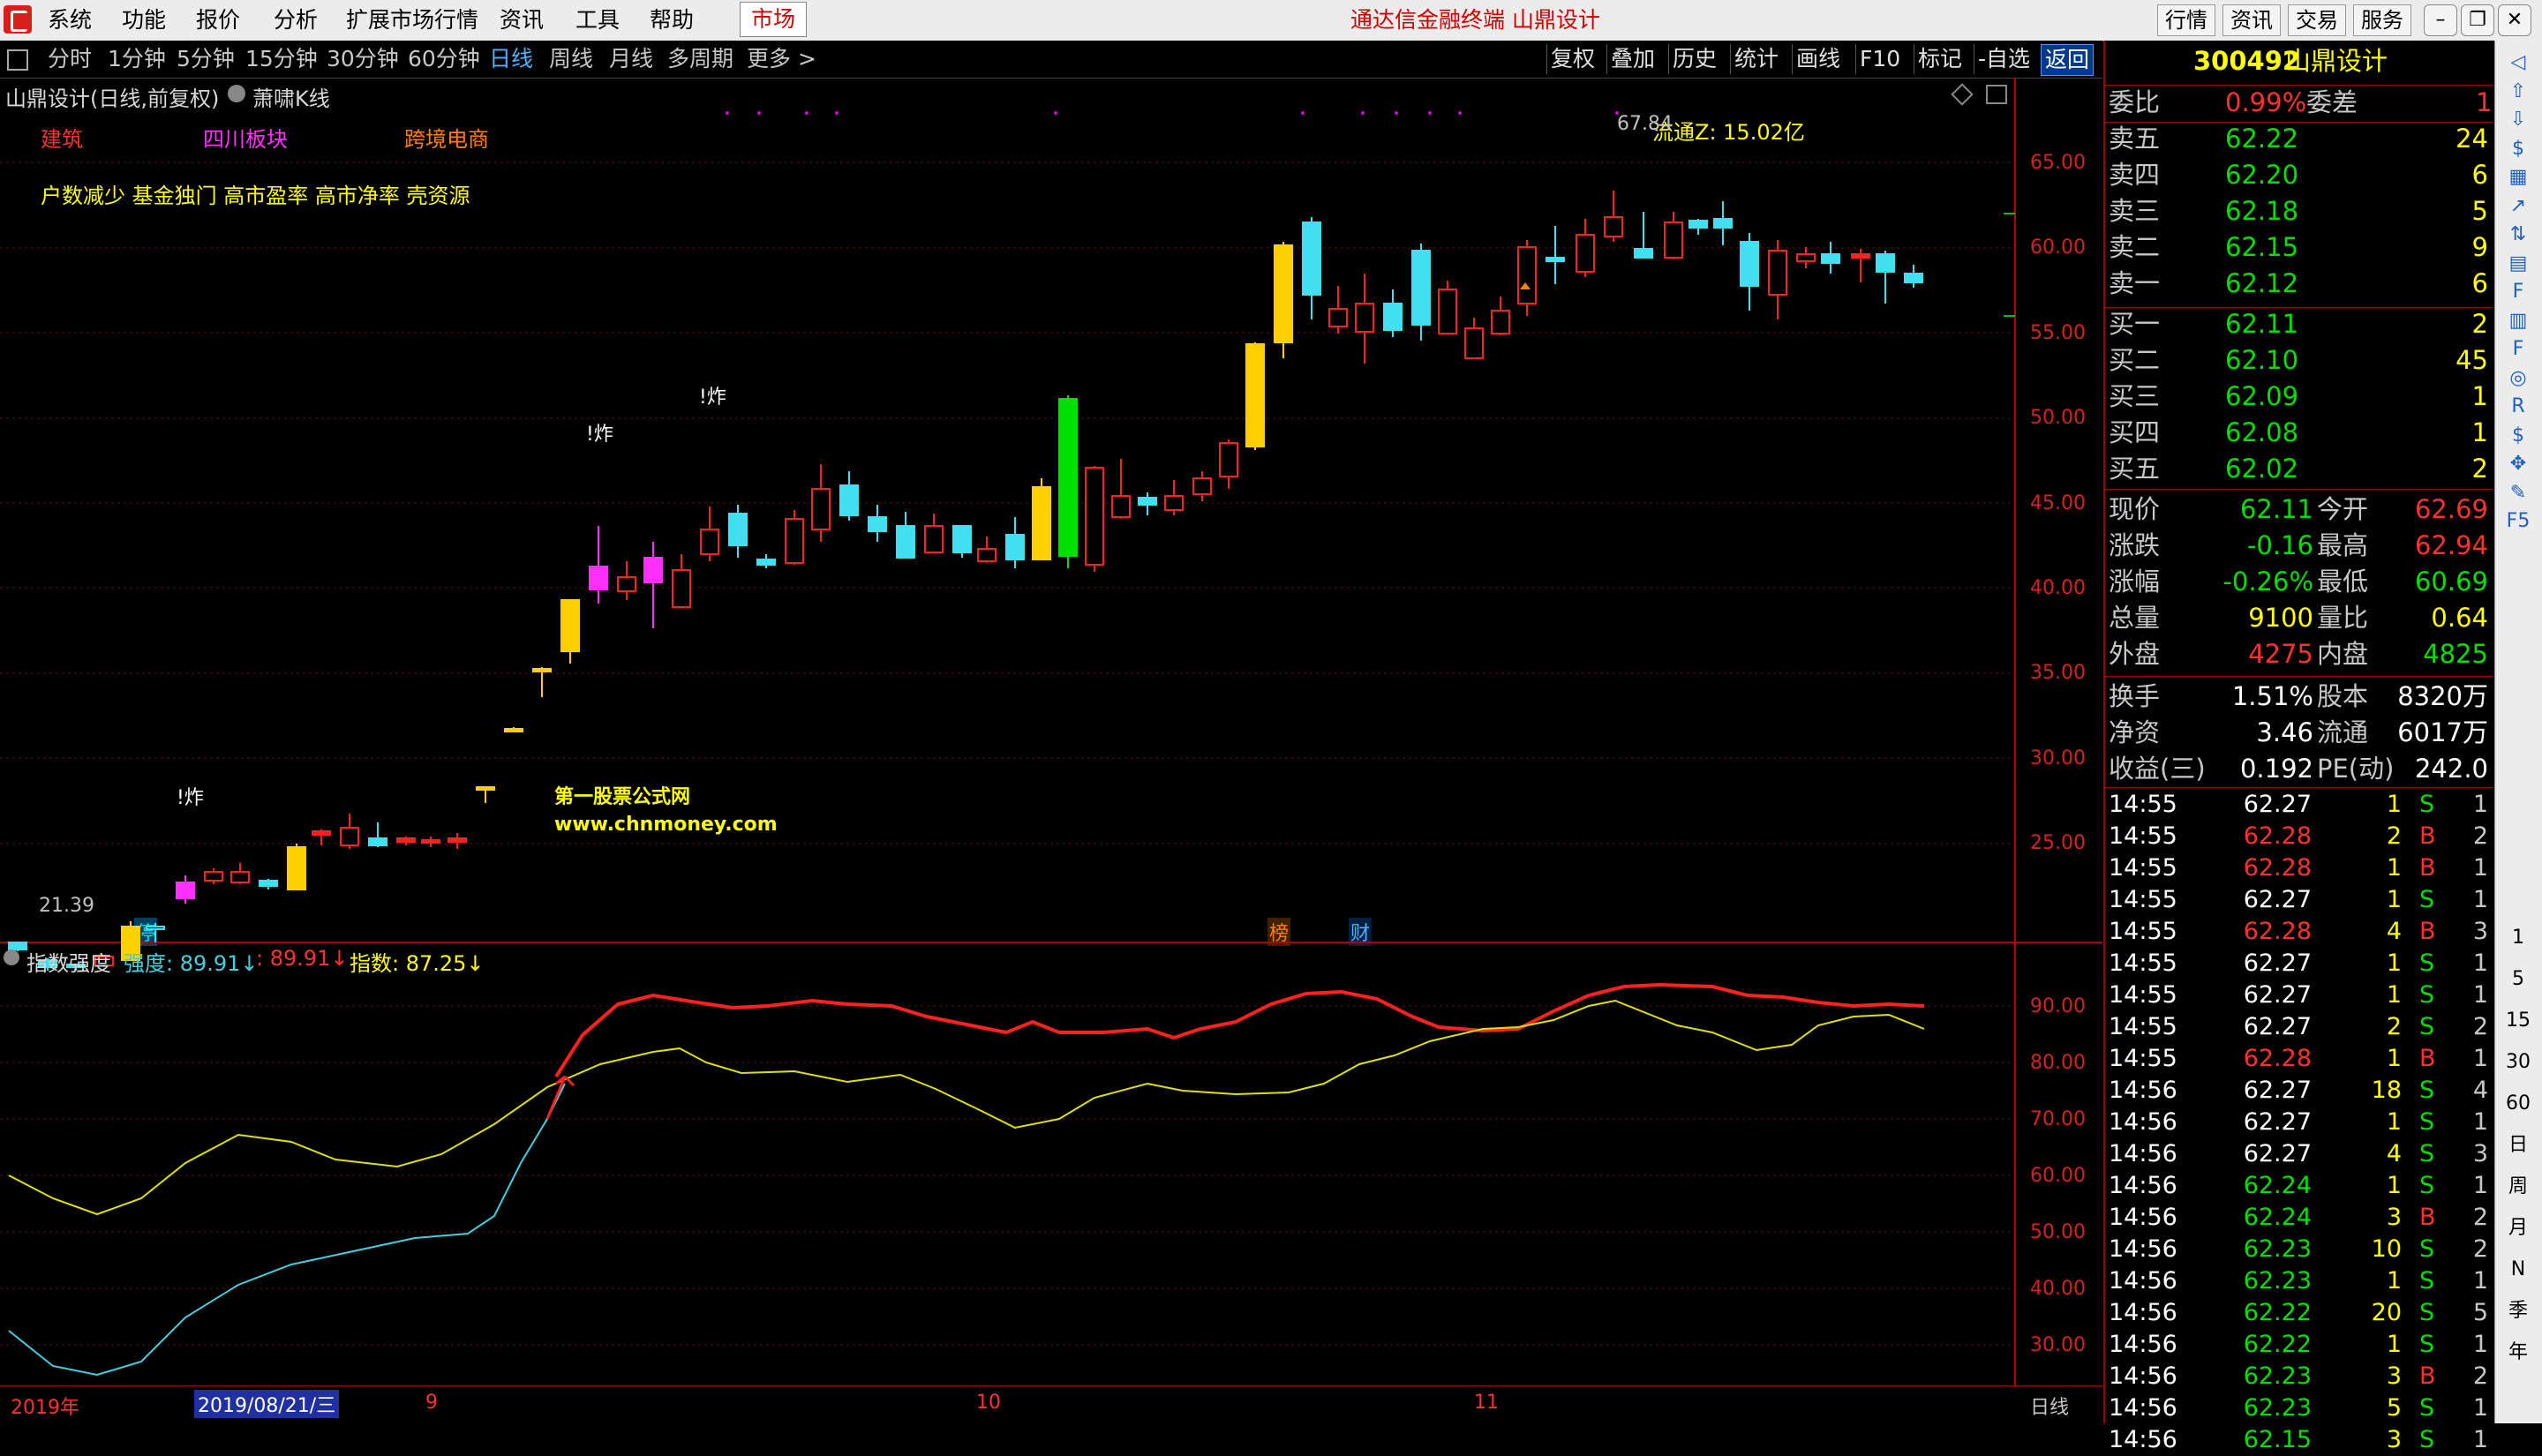  What do you see at coordinates (68, 961) in the screenshot?
I see `indicator-pane-name: 指数强度` at bounding box center [68, 961].